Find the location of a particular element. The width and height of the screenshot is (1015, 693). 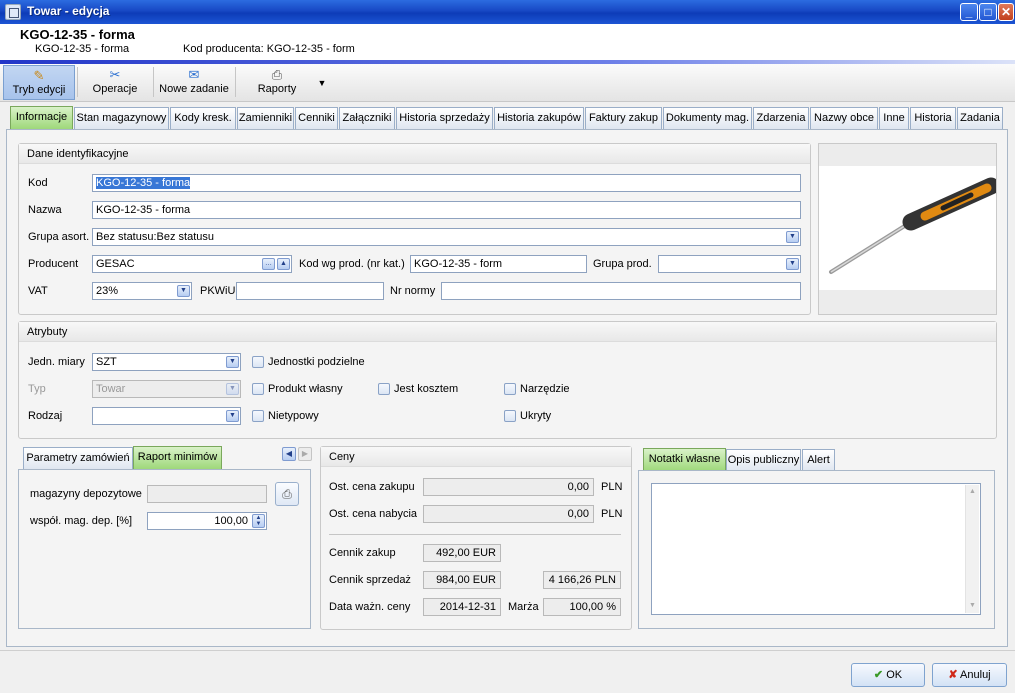

tab-notatki-wlasne: Notatki własne is located at coordinates (684, 459).